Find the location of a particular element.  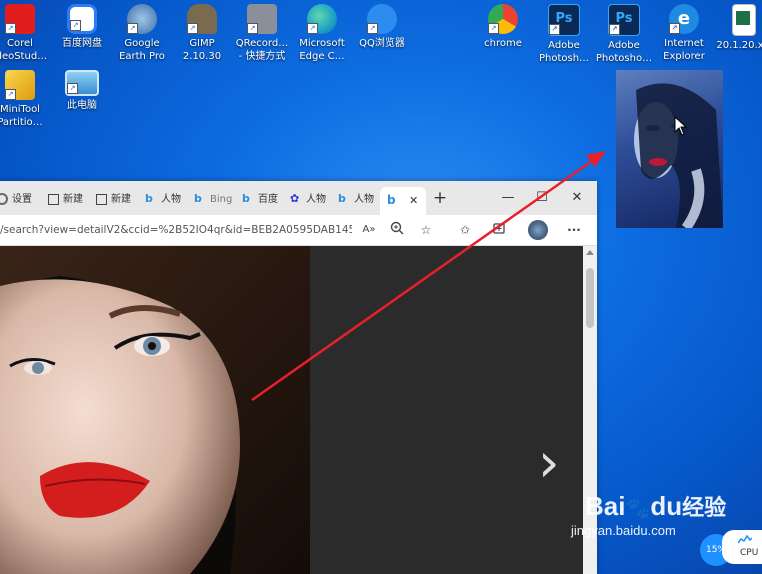

tab-baidu: b 百度 is located at coordinates (262, 200).